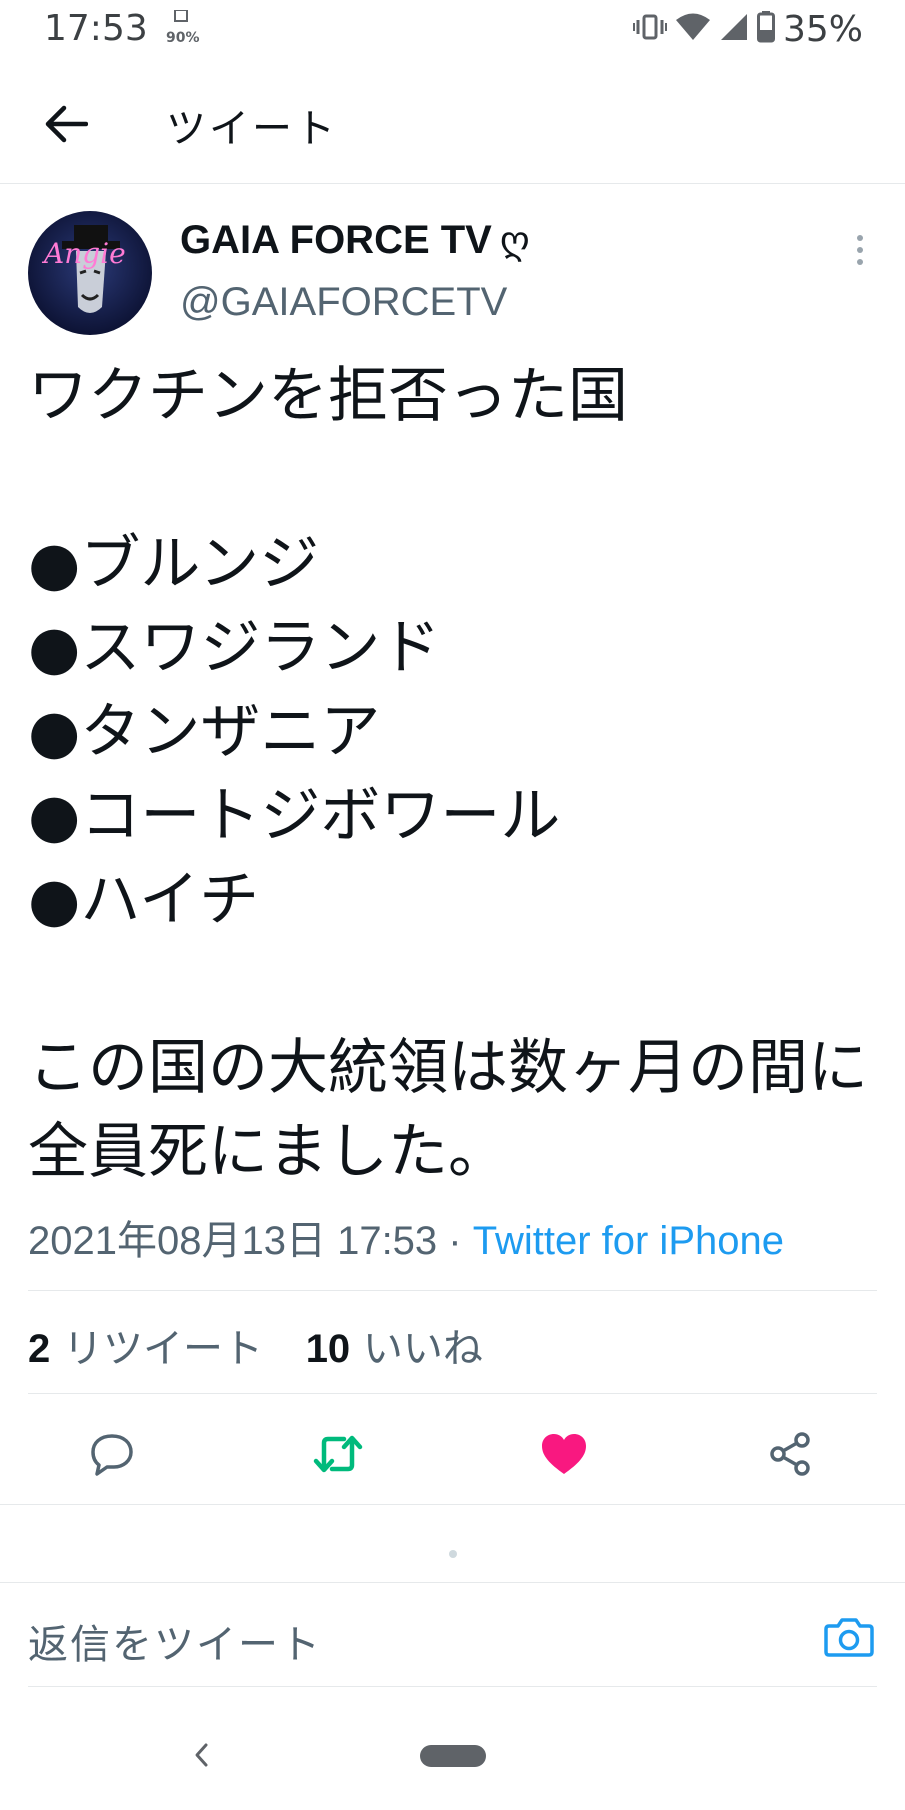 The width and height of the screenshot is (905, 1810). I want to click on signal-icon, so click(734, 29).